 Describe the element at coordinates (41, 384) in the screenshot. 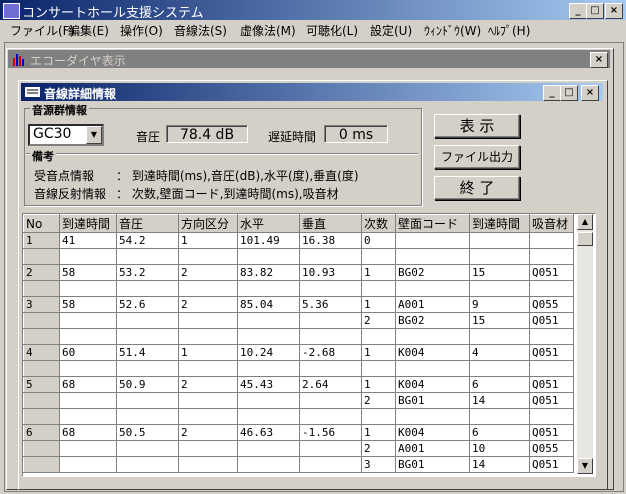

I see `table-cell: 5` at that location.